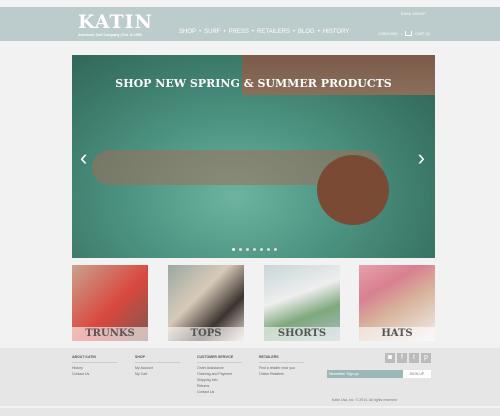  What do you see at coordinates (402, 358) in the screenshot?
I see `facebook-icon: f` at bounding box center [402, 358].